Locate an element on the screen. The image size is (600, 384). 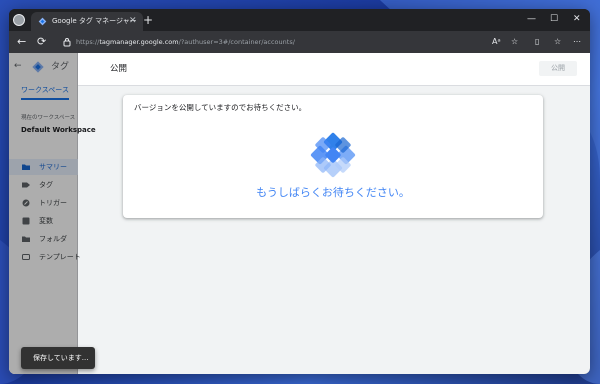
minimize-button: — is located at coordinates (531, 19).